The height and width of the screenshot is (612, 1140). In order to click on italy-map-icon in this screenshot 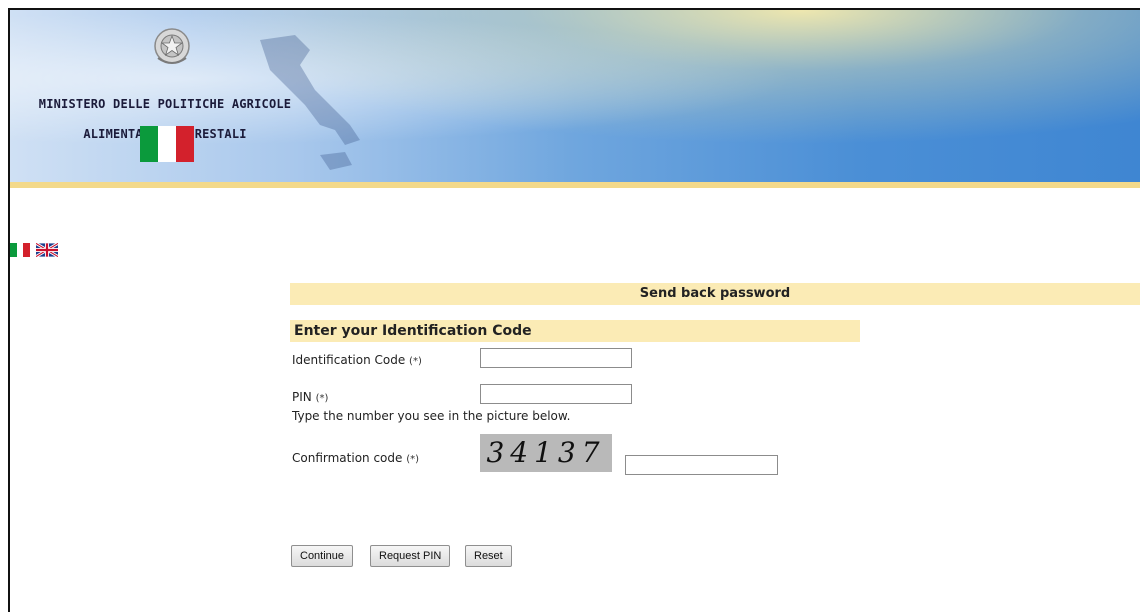, I will do `click(310, 102)`.